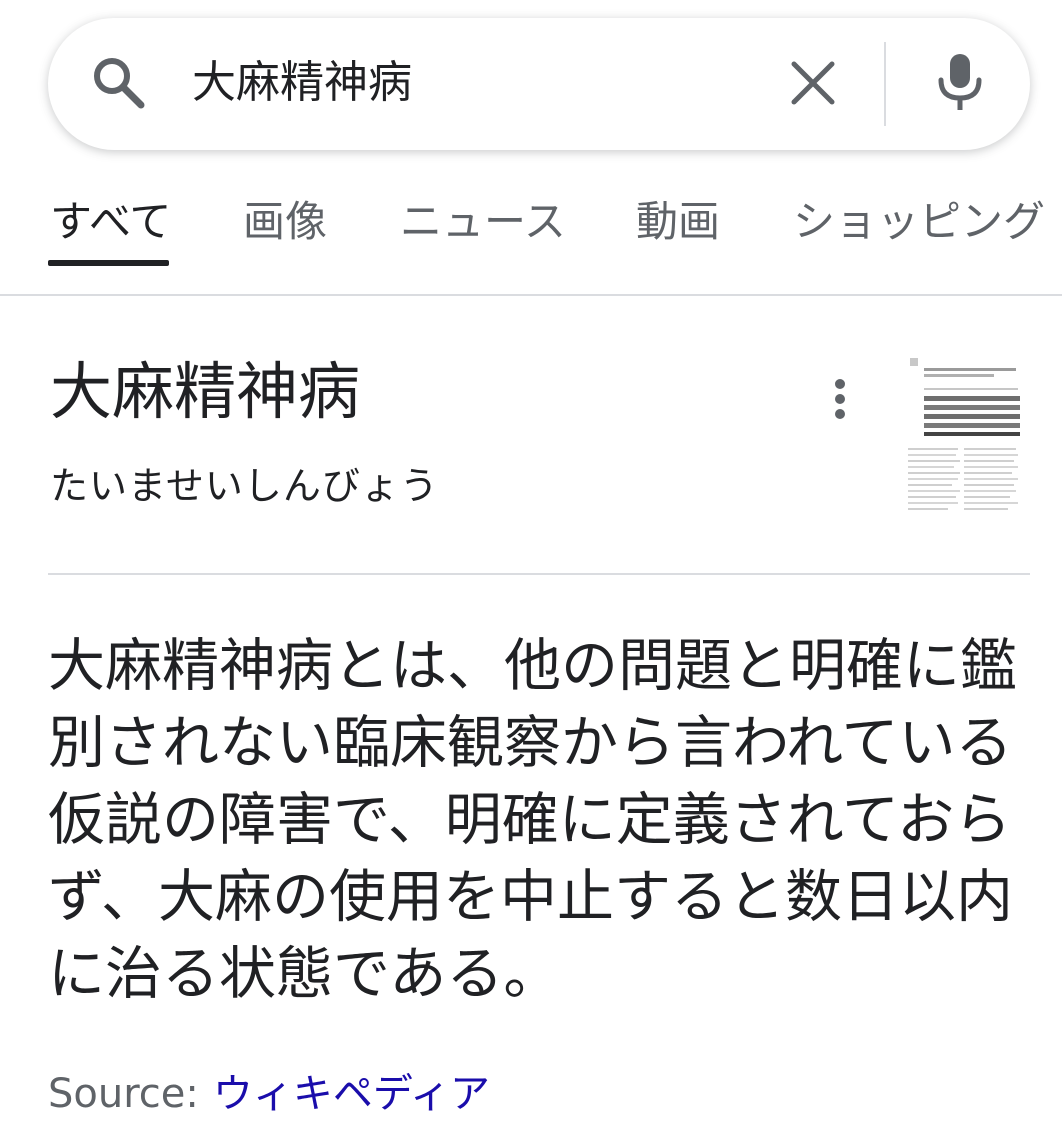  I want to click on search-input: 大麻精神病, so click(302, 83).